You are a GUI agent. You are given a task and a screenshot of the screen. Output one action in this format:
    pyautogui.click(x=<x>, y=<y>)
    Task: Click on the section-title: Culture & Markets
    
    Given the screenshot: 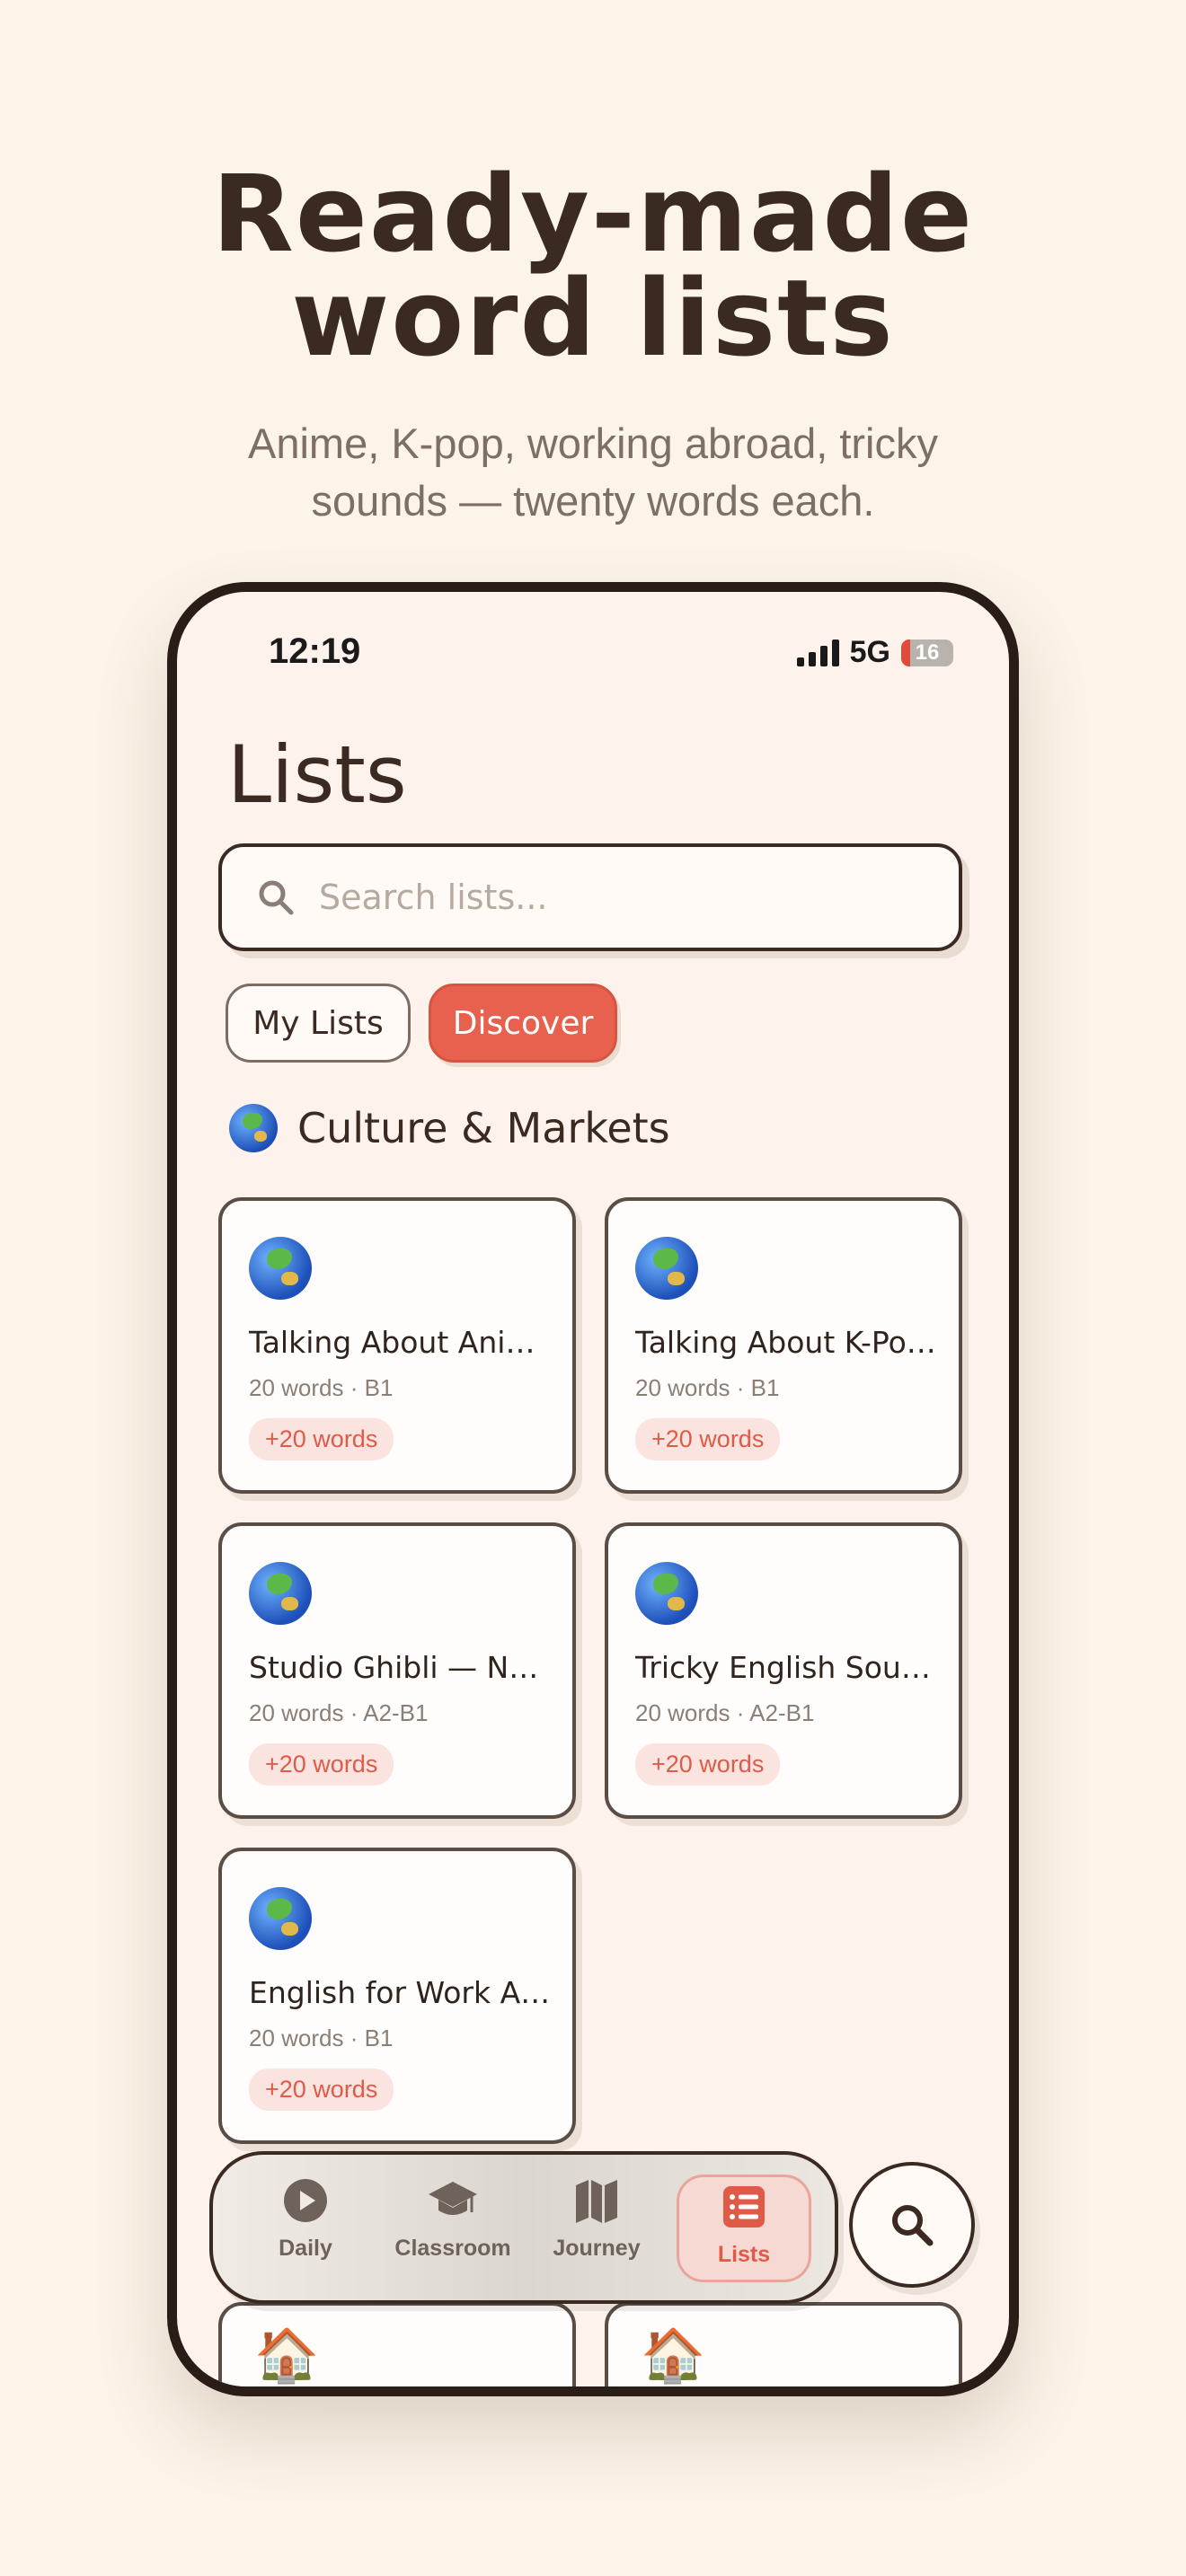 What is the action you would take?
    pyautogui.click(x=483, y=1128)
    